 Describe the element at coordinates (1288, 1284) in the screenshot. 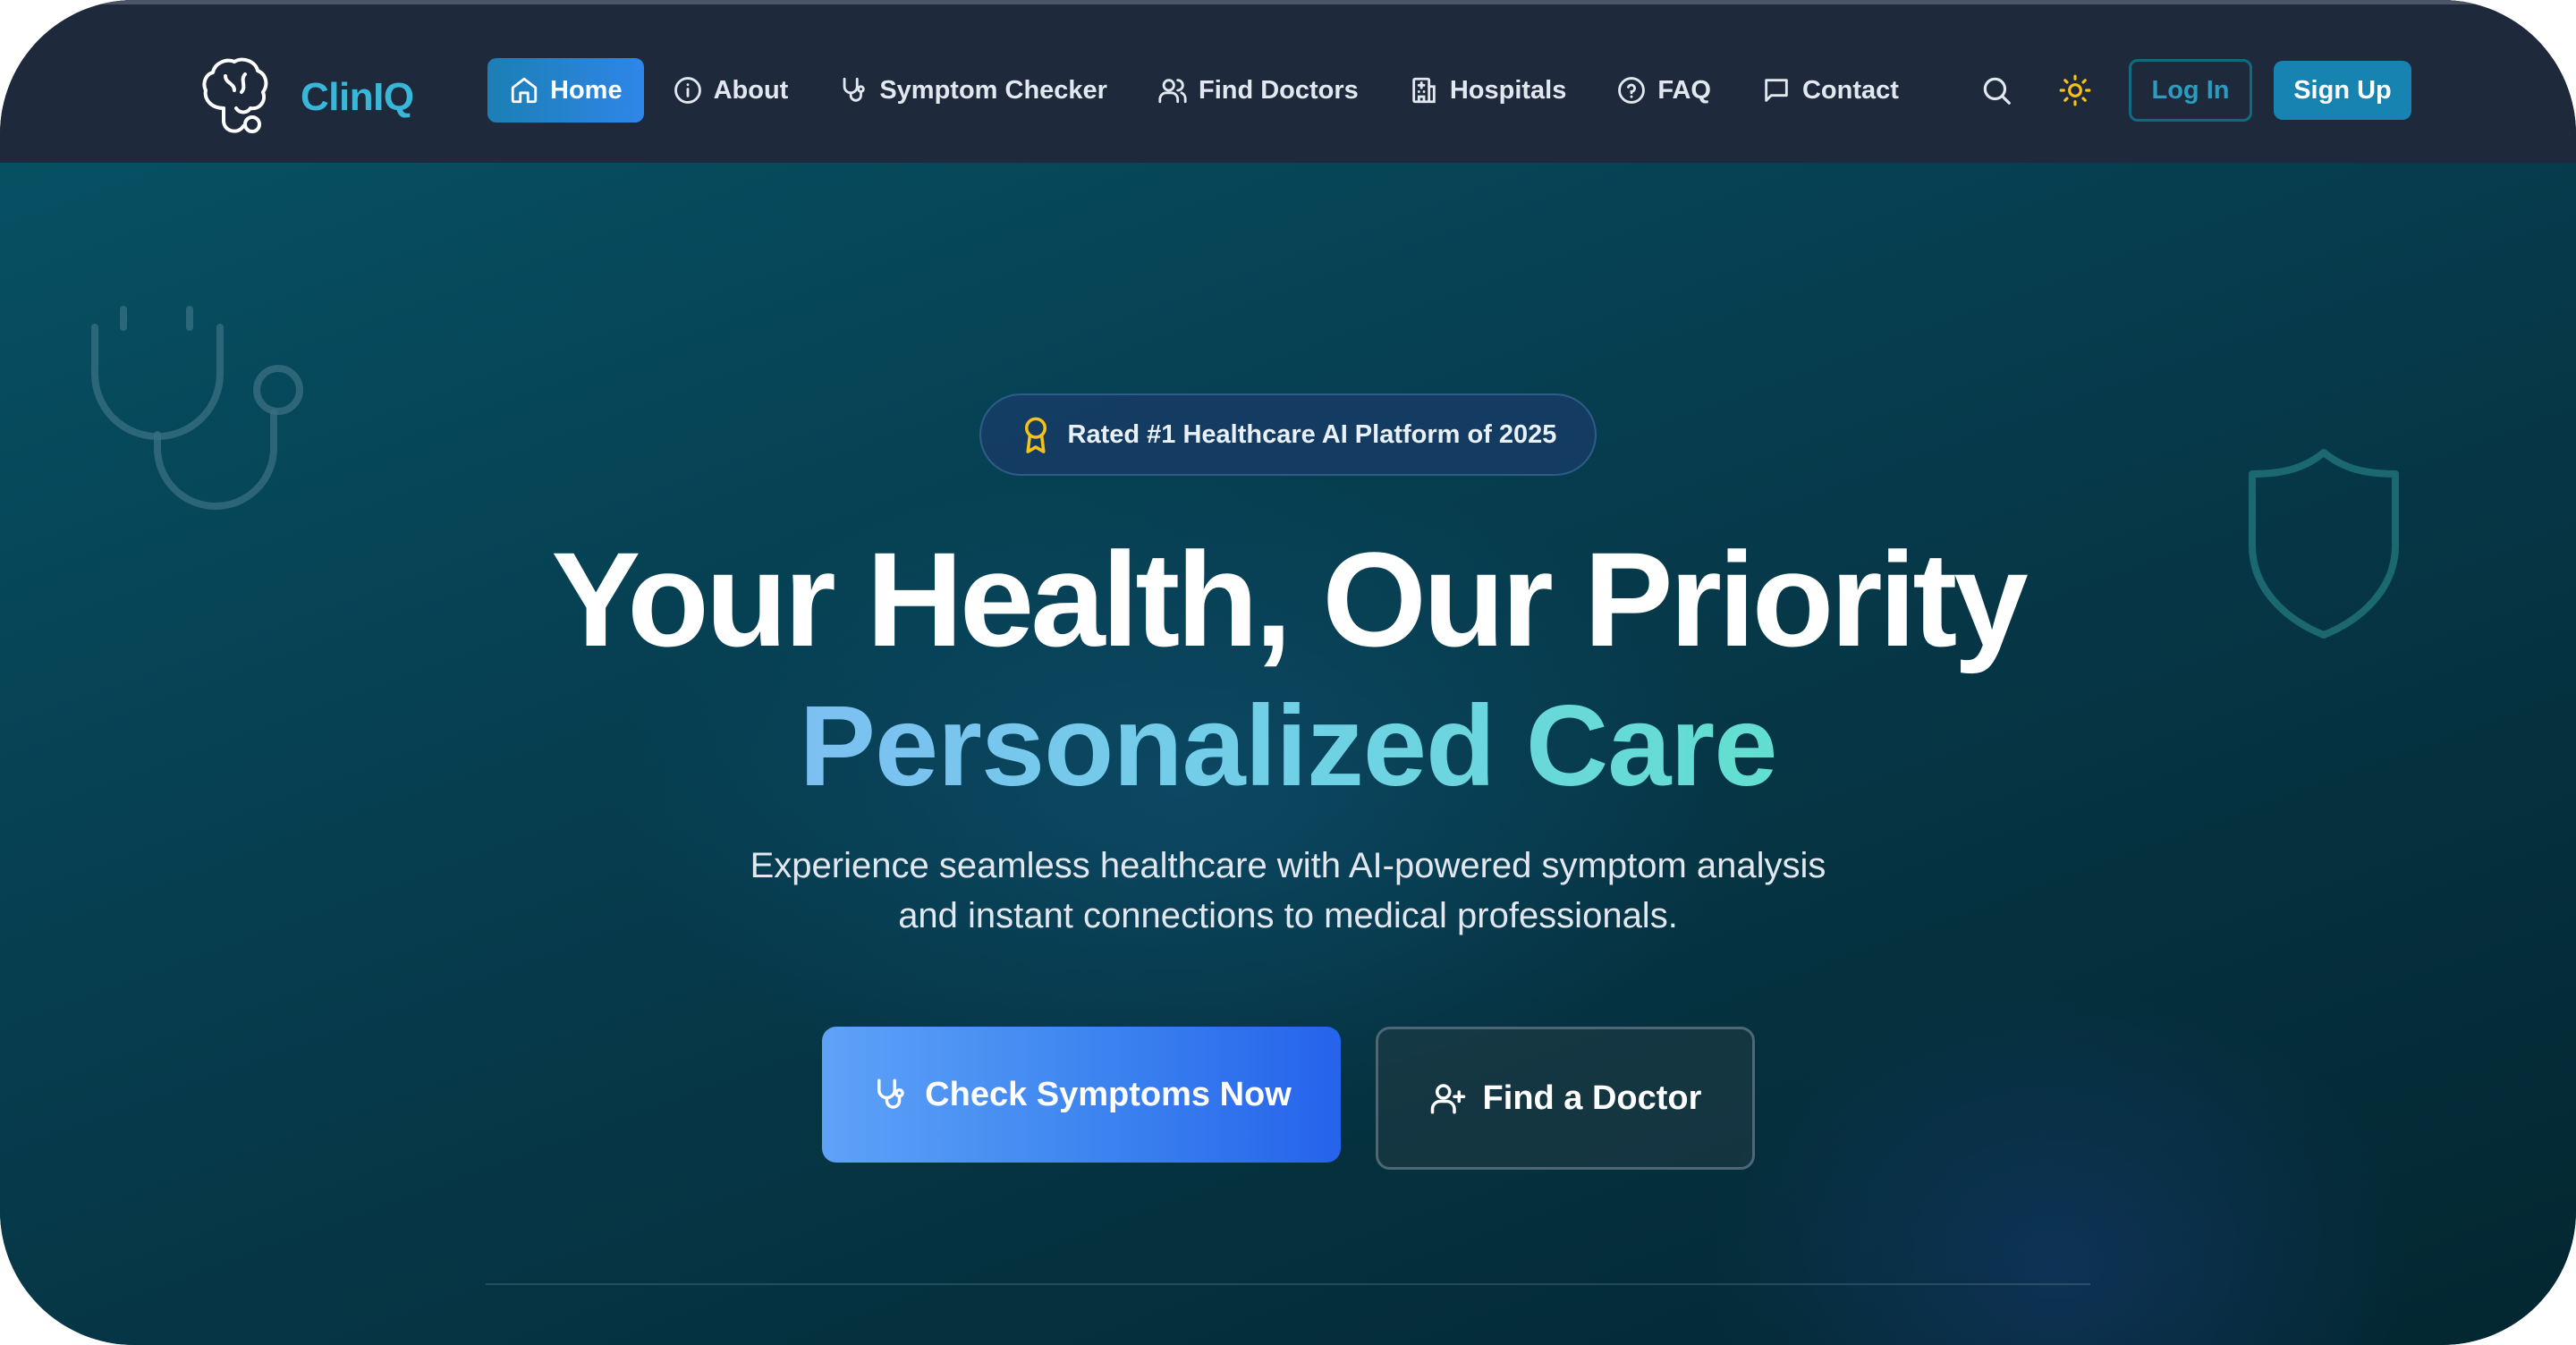

I see `hero-divider` at that location.